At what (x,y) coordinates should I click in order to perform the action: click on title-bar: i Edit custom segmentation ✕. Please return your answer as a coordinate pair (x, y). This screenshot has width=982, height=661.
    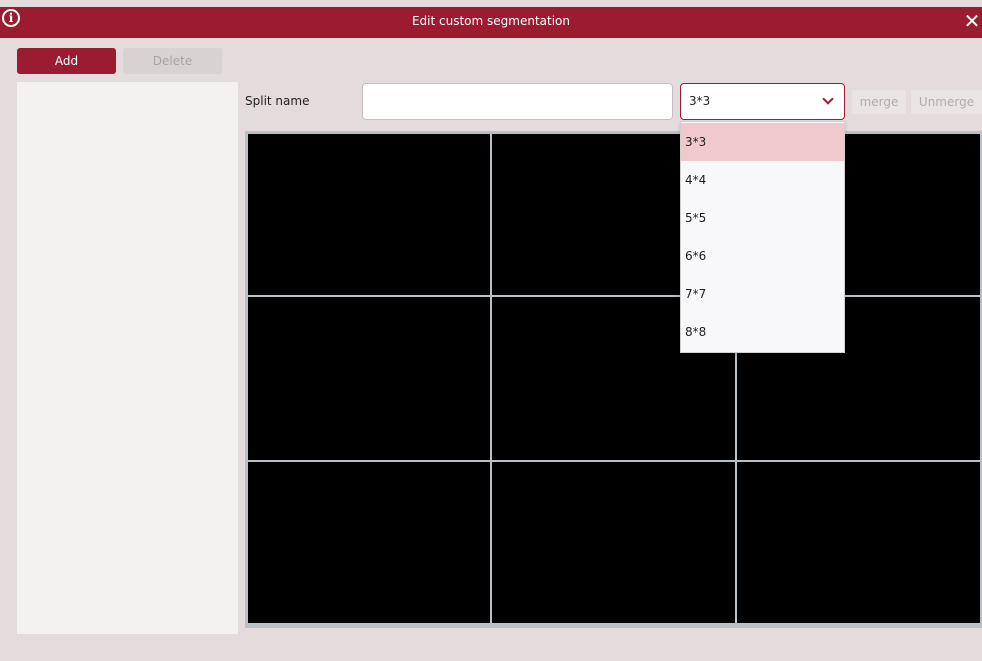
    Looking at the image, I should click on (491, 22).